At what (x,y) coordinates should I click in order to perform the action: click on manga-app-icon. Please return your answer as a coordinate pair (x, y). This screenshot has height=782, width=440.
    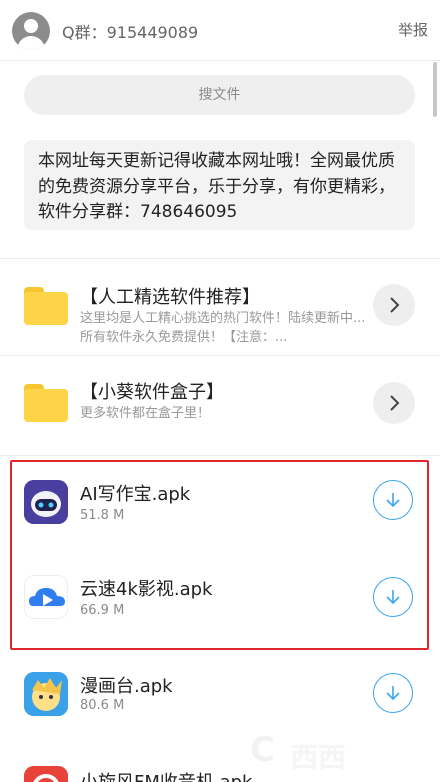
    Looking at the image, I should click on (46, 694).